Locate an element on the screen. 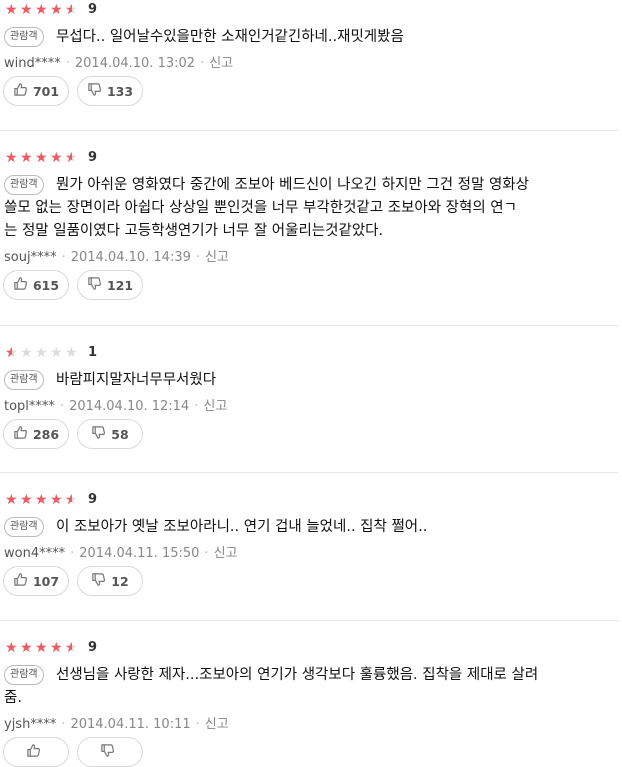 This screenshot has width=622, height=767. like-count: 615 is located at coordinates (46, 285).